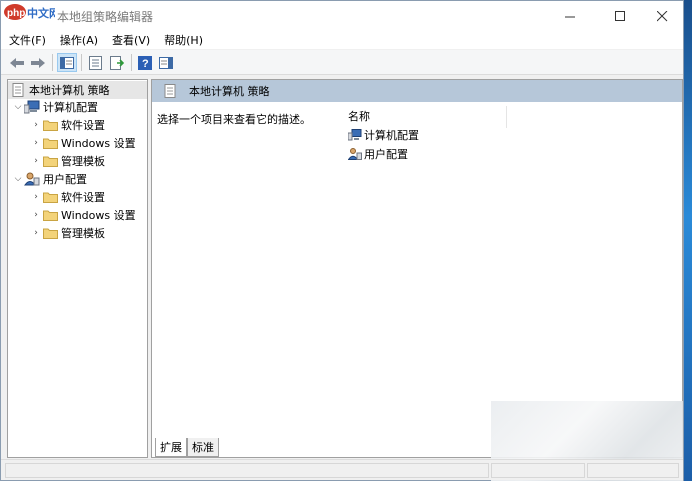 This screenshot has width=692, height=481. I want to click on tree-item-windows-settings-computer: › Windows 设置, so click(83, 143).